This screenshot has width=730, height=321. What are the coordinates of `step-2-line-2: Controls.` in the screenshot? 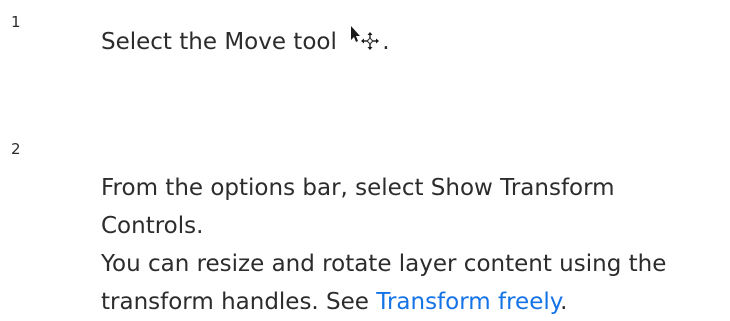 It's located at (152, 226).